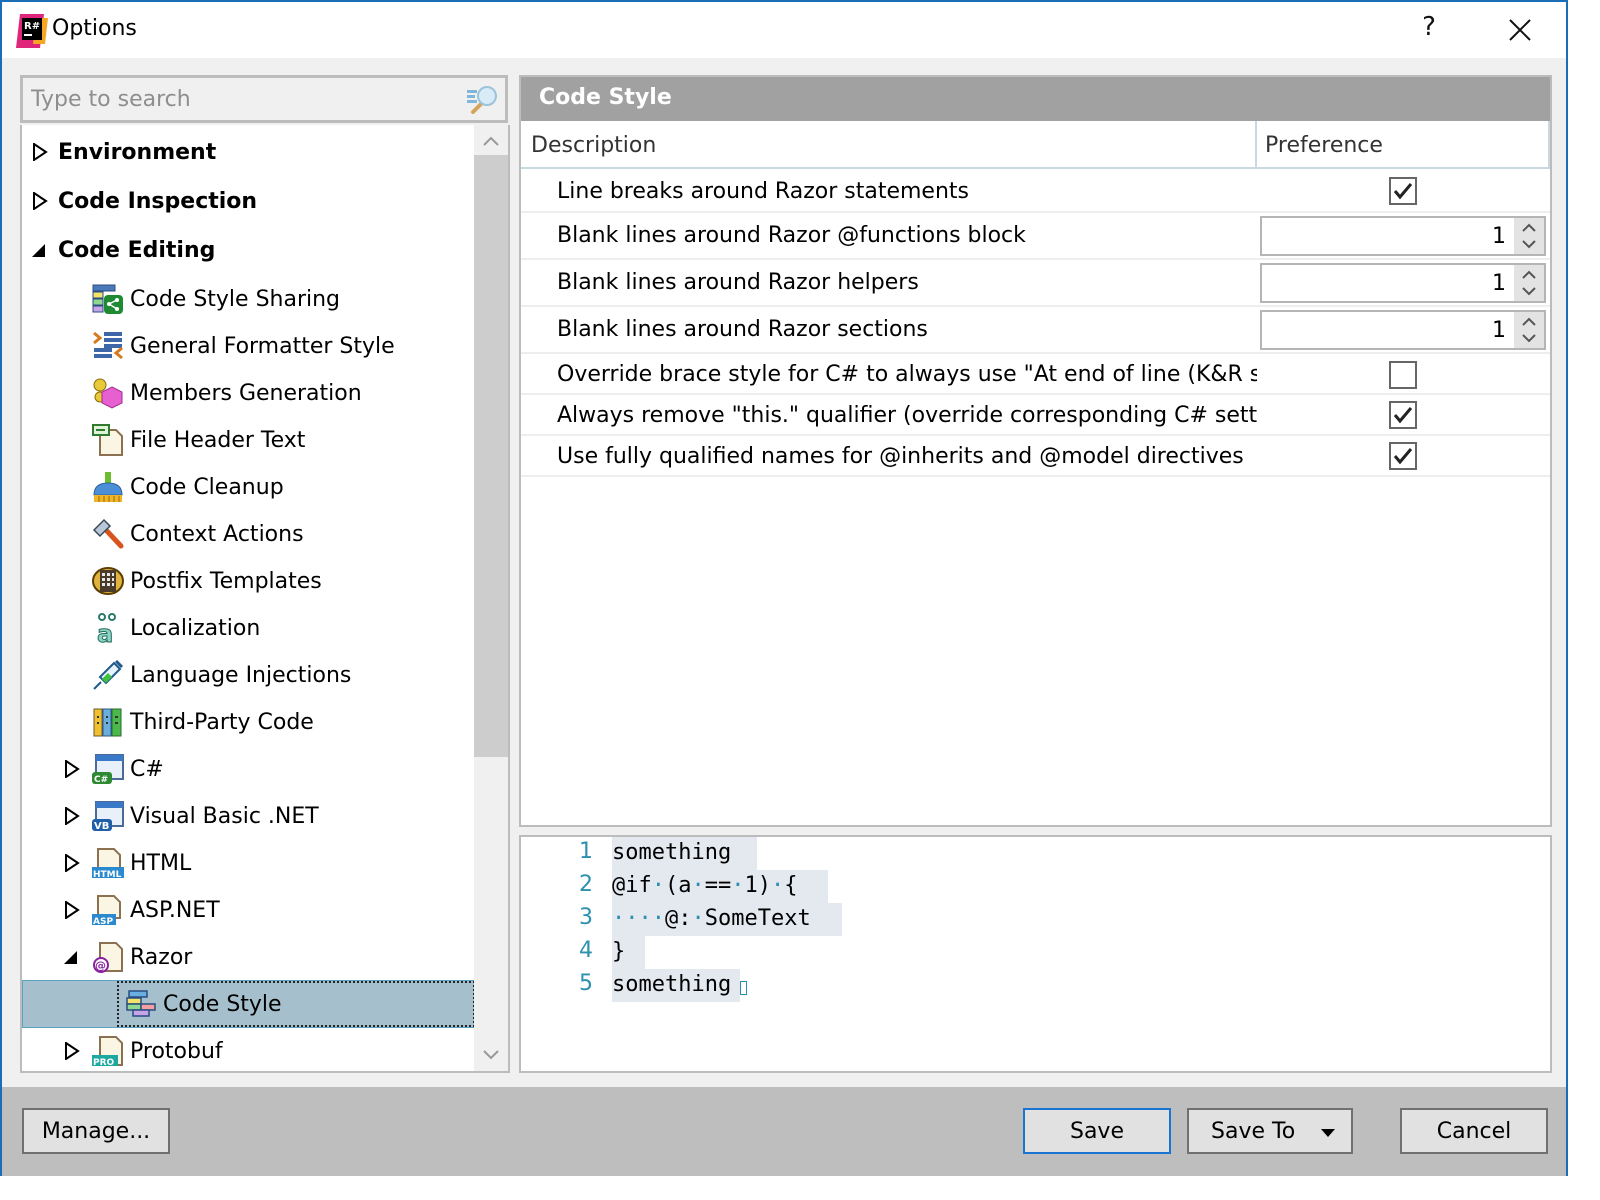 The image size is (1600, 1200). I want to click on tree-item-code-editing: Code Editing, so click(249, 250).